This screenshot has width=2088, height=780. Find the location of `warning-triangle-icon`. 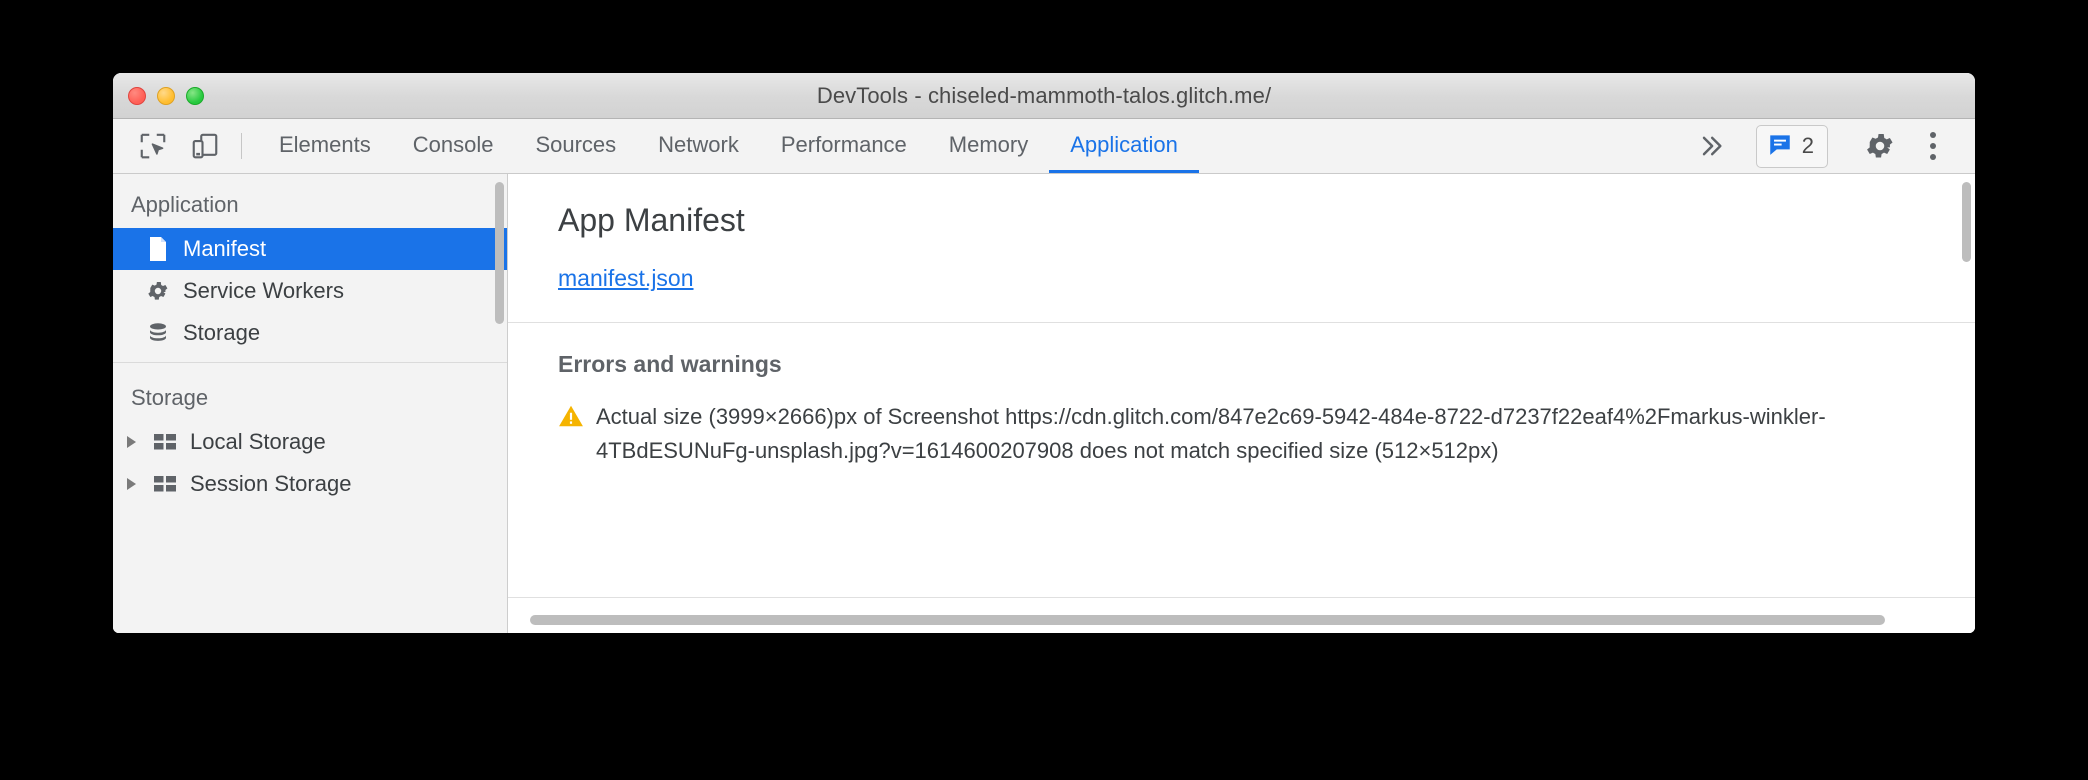

warning-triangle-icon is located at coordinates (571, 418).